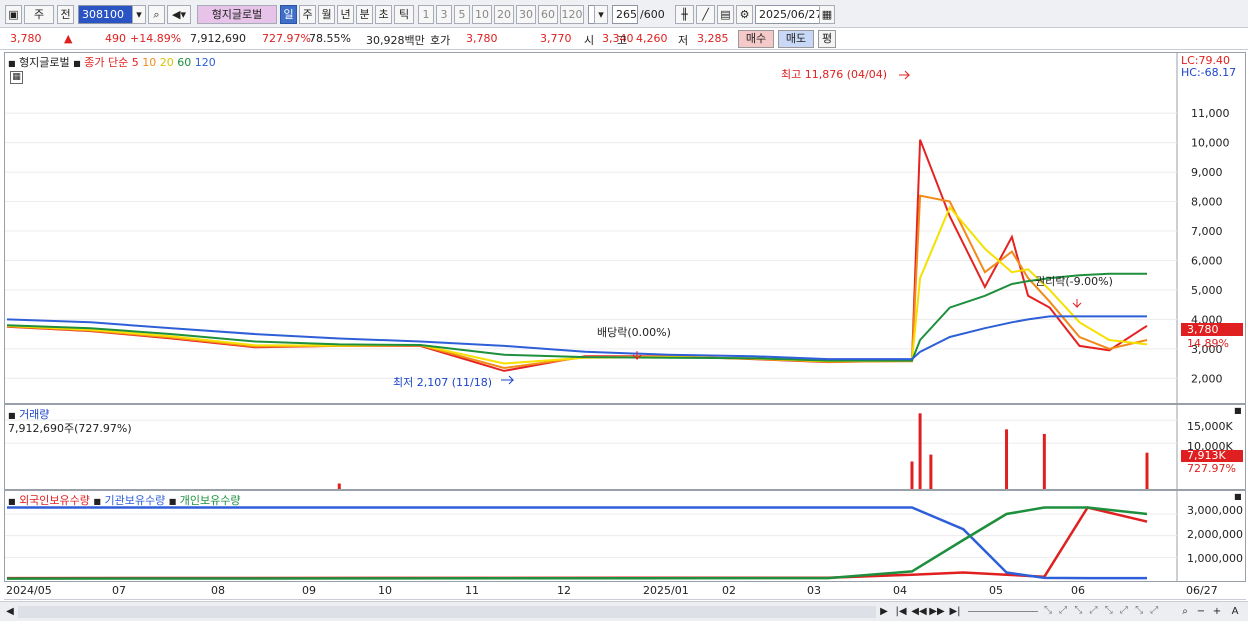 This screenshot has height=621, width=1248. Describe the element at coordinates (440, 40) in the screenshot. I see `bid-label: 호가` at that location.